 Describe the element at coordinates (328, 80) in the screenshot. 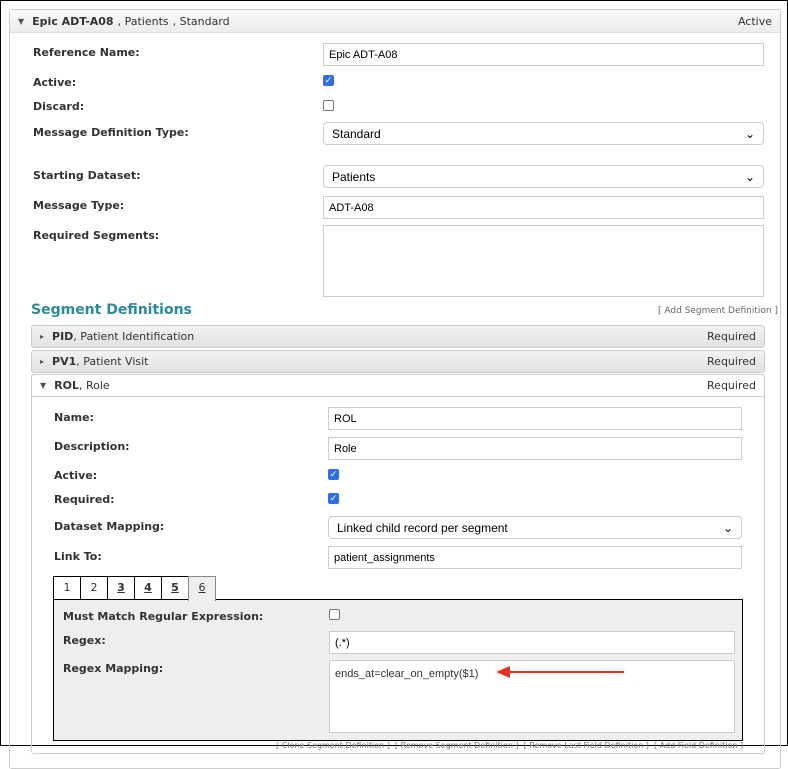

I see `active-checkbox: ✓` at that location.